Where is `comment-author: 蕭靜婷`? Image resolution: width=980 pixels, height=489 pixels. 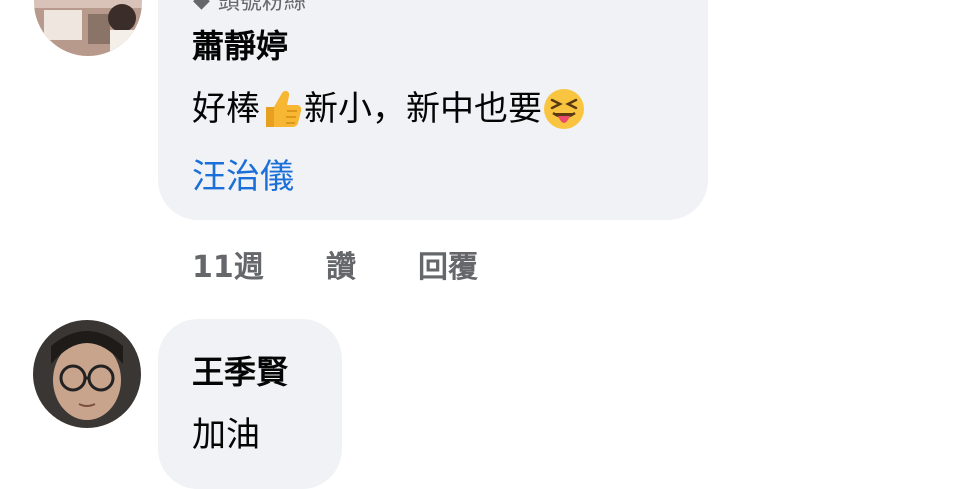
comment-author: 蕭靜婷 is located at coordinates (240, 46).